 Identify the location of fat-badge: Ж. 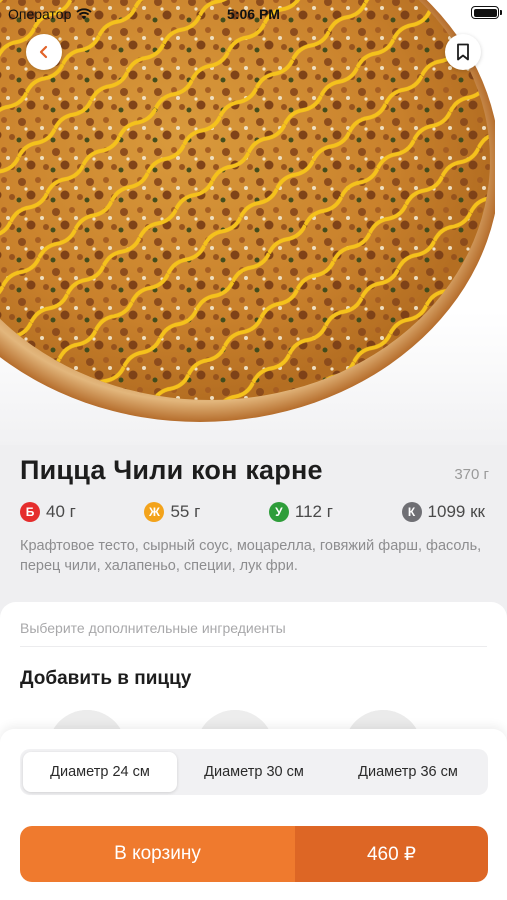
(154, 512).